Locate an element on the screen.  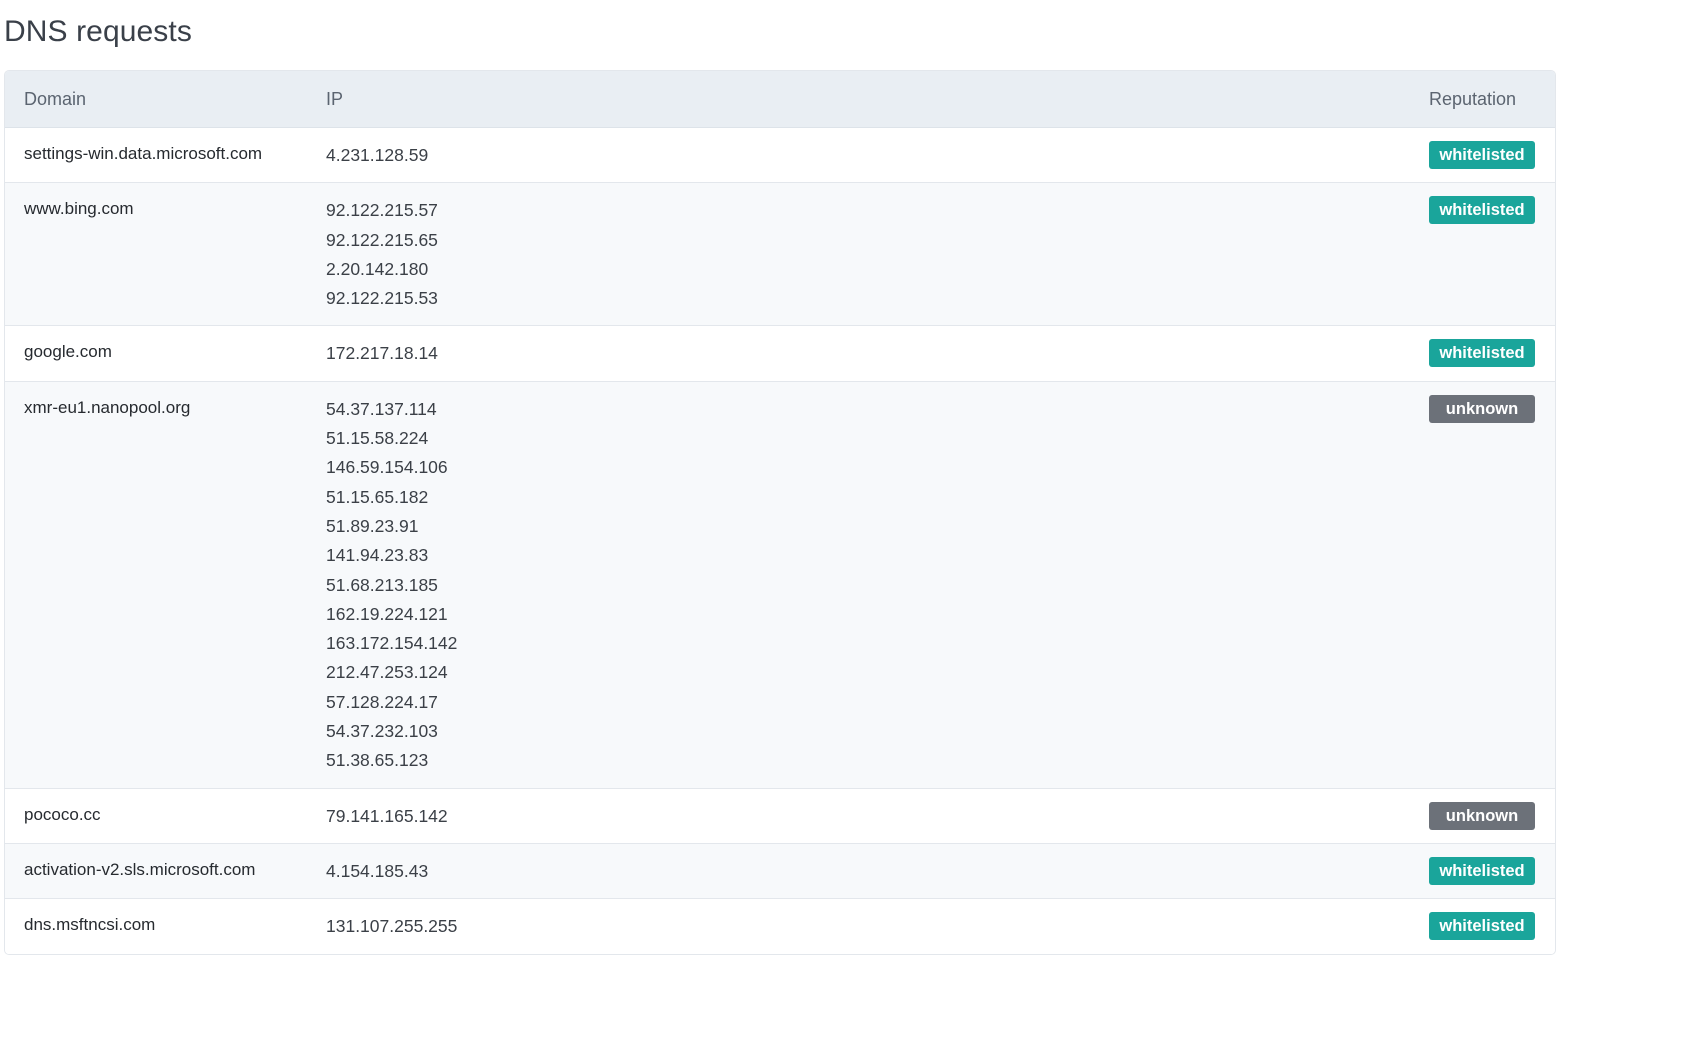
ip-address: 79.141.165.142 is located at coordinates (387, 815).